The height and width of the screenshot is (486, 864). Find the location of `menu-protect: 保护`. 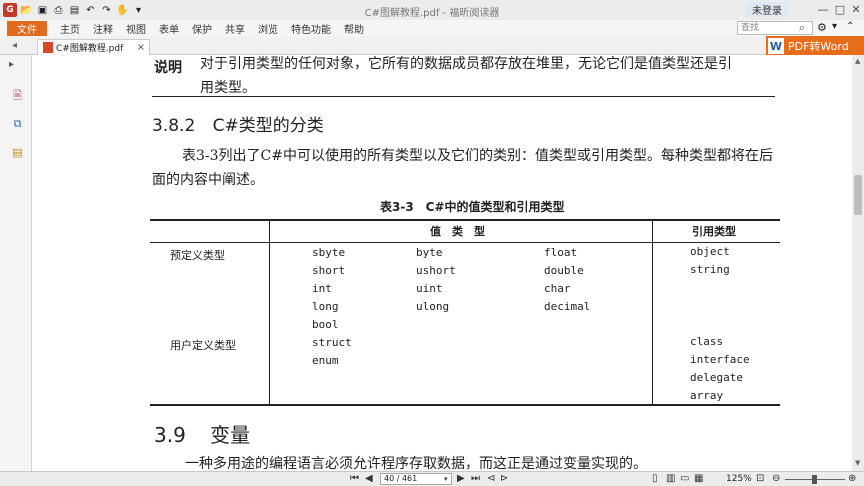

menu-protect: 保护 is located at coordinates (202, 28).